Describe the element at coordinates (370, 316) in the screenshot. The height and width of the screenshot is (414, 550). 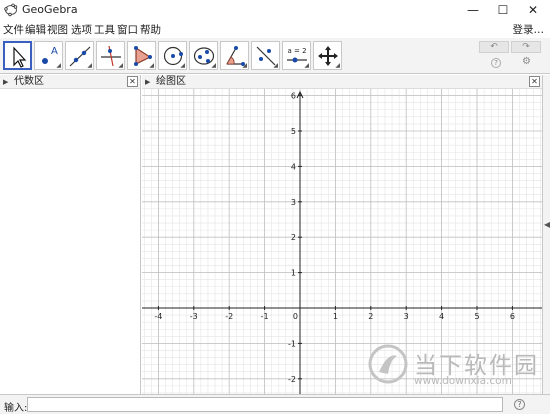
I see `x-tick-label: 2` at that location.